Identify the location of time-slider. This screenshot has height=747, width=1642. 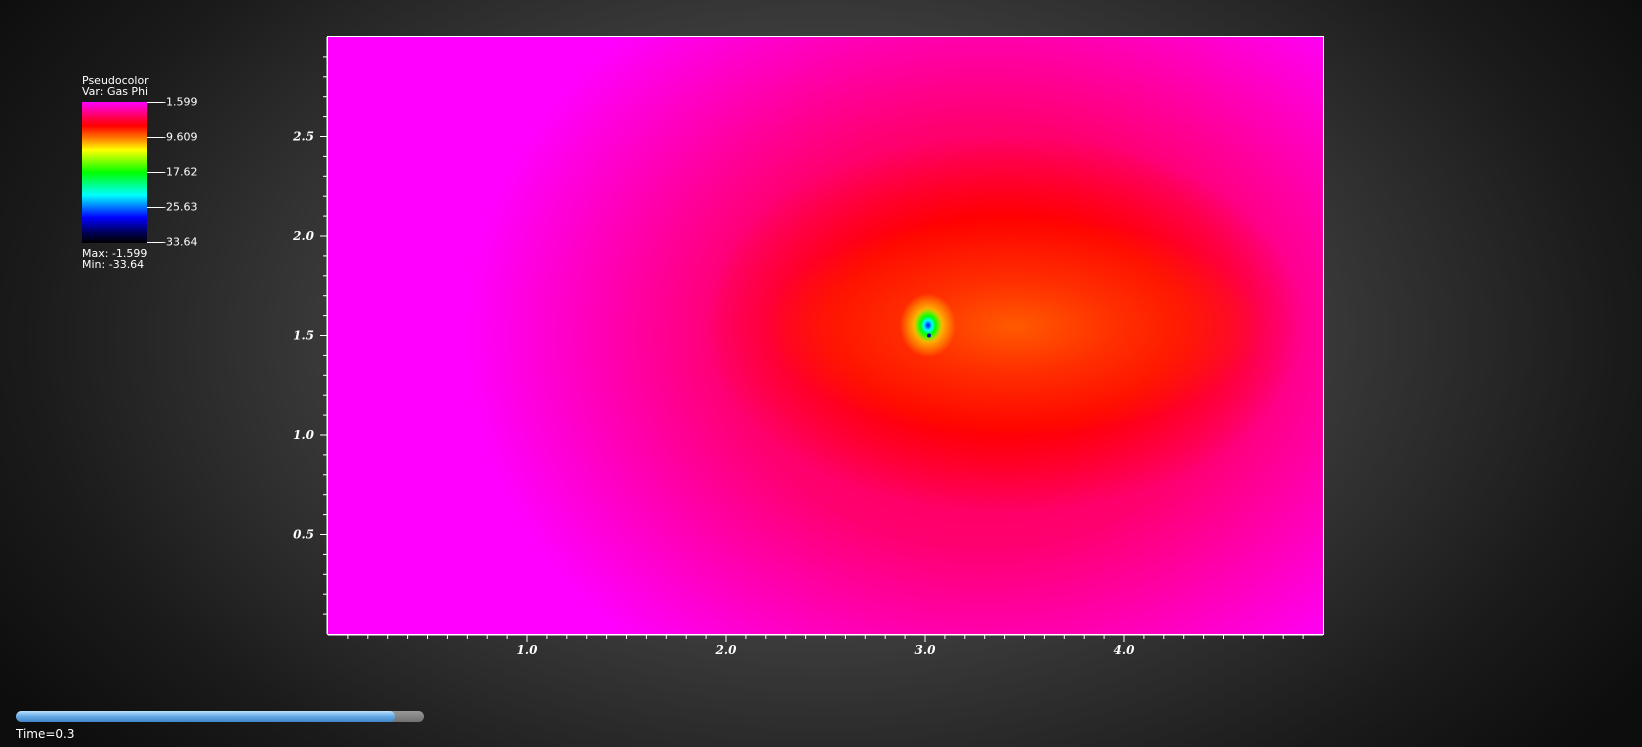
(220, 716).